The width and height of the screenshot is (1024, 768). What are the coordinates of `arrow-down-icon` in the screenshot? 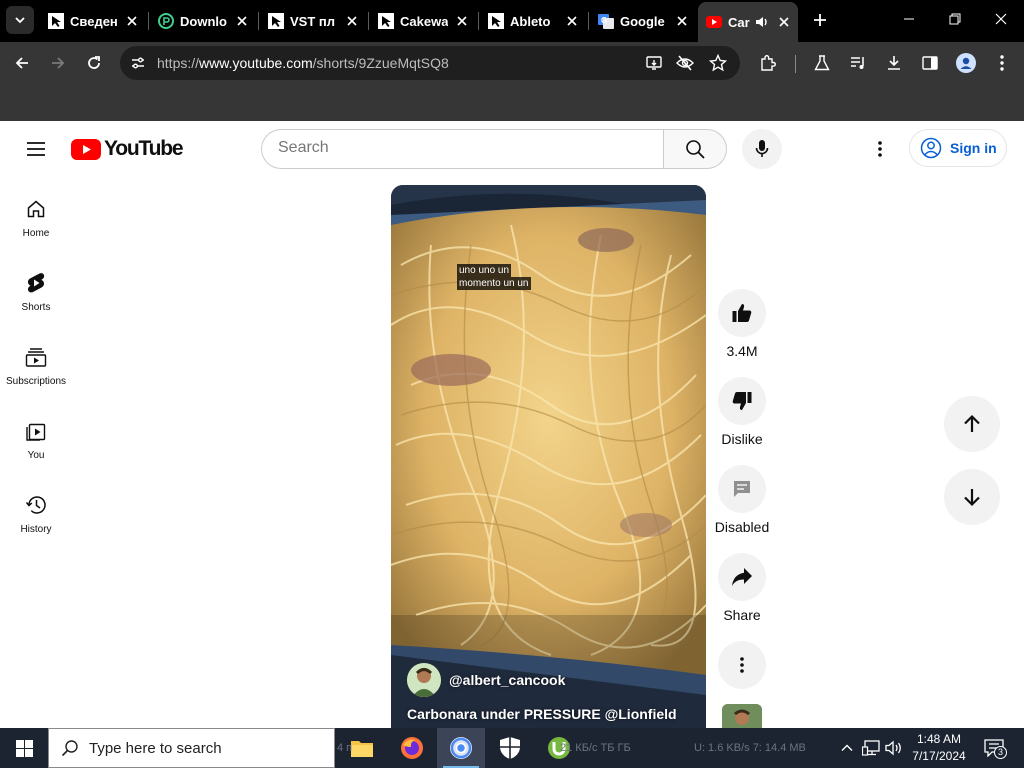 It's located at (972, 498).